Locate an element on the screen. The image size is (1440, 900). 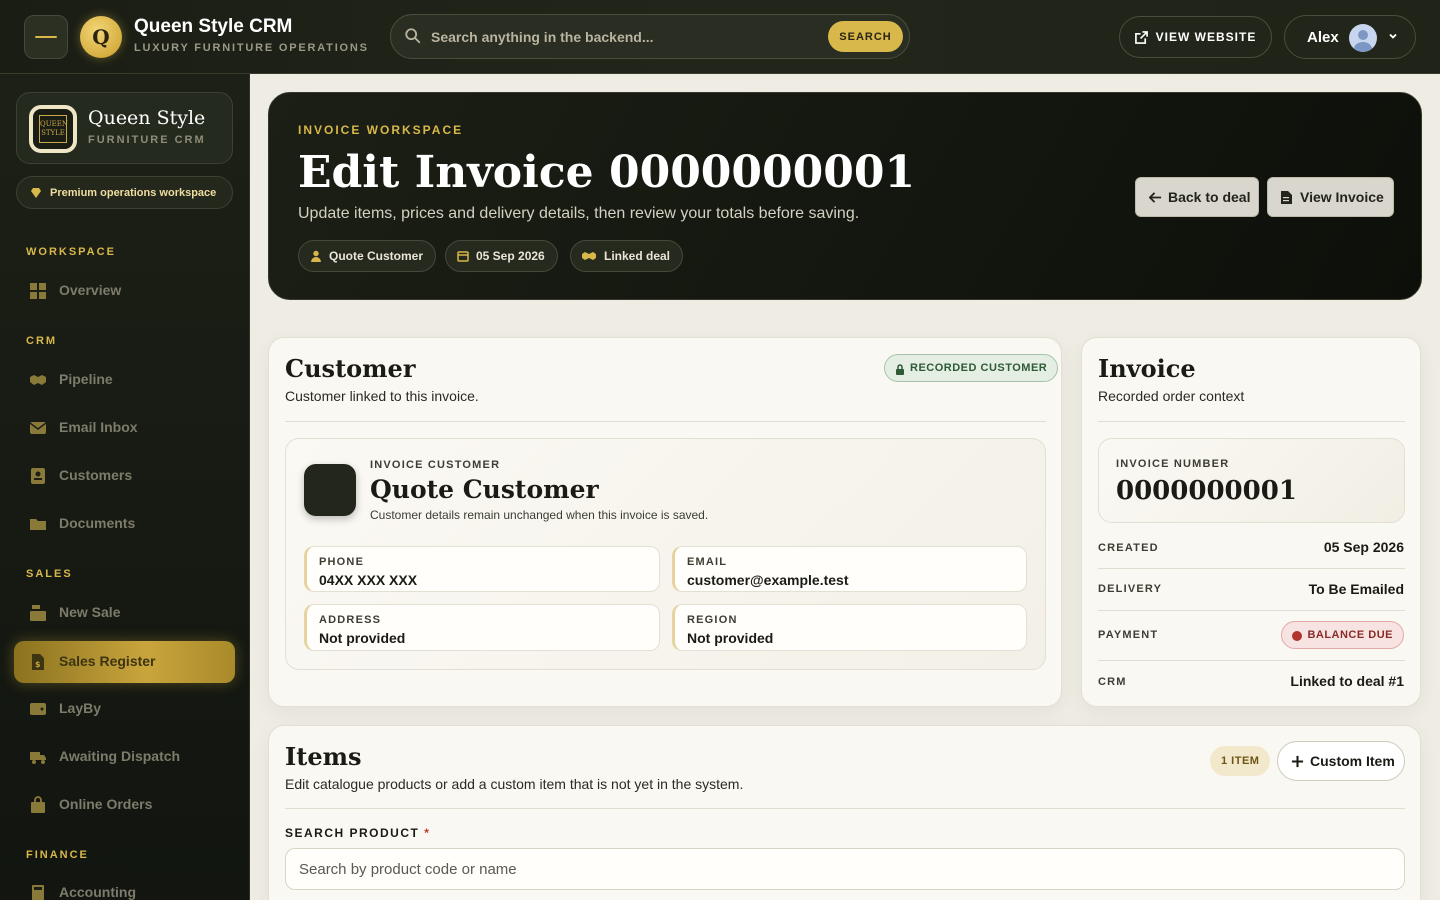
sidebar-item-label: Pipeline is located at coordinates (86, 379).